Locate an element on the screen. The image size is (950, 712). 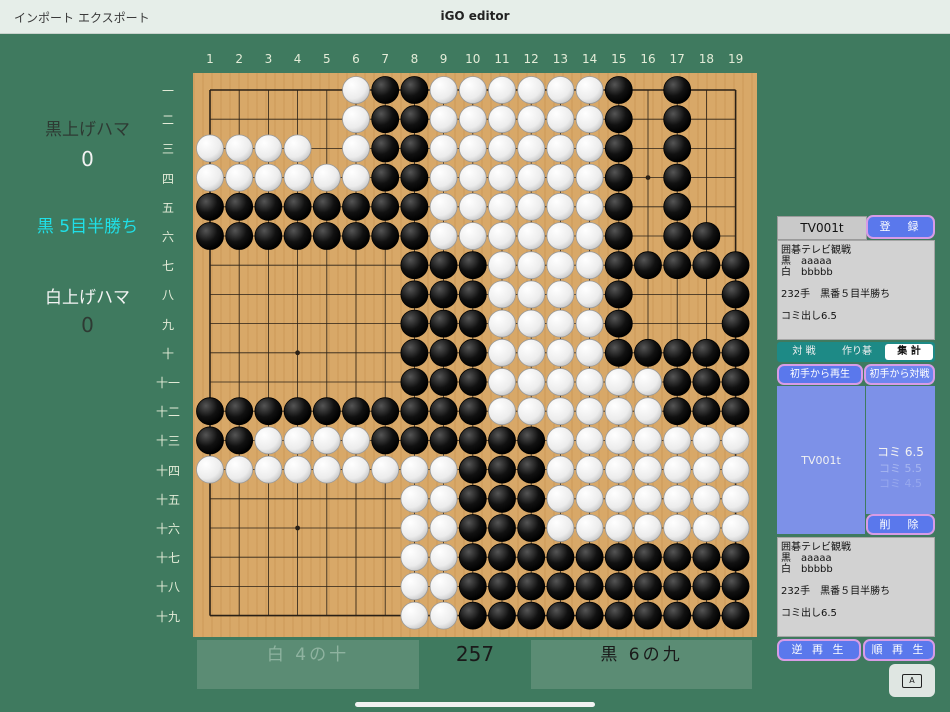
forward-play-button: 順 再 生 is located at coordinates (899, 650).